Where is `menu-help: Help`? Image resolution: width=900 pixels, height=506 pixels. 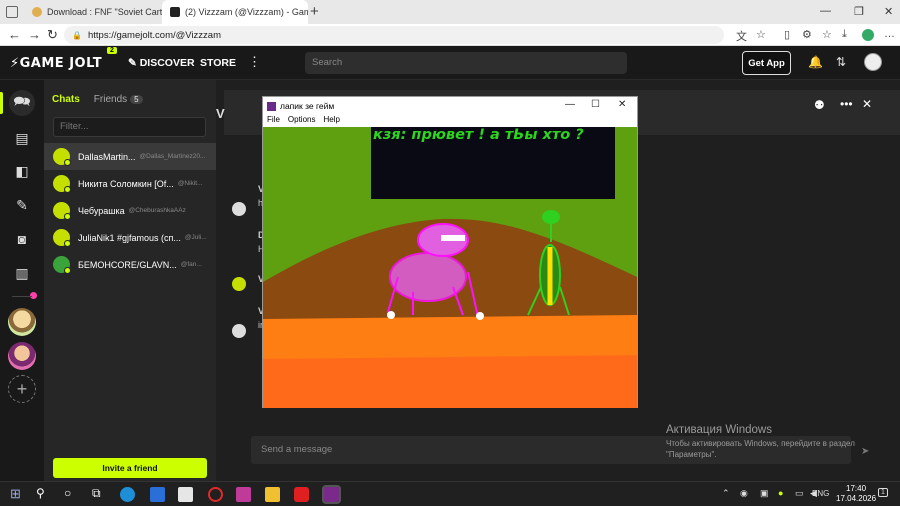
menu-help: Help is located at coordinates (331, 121).